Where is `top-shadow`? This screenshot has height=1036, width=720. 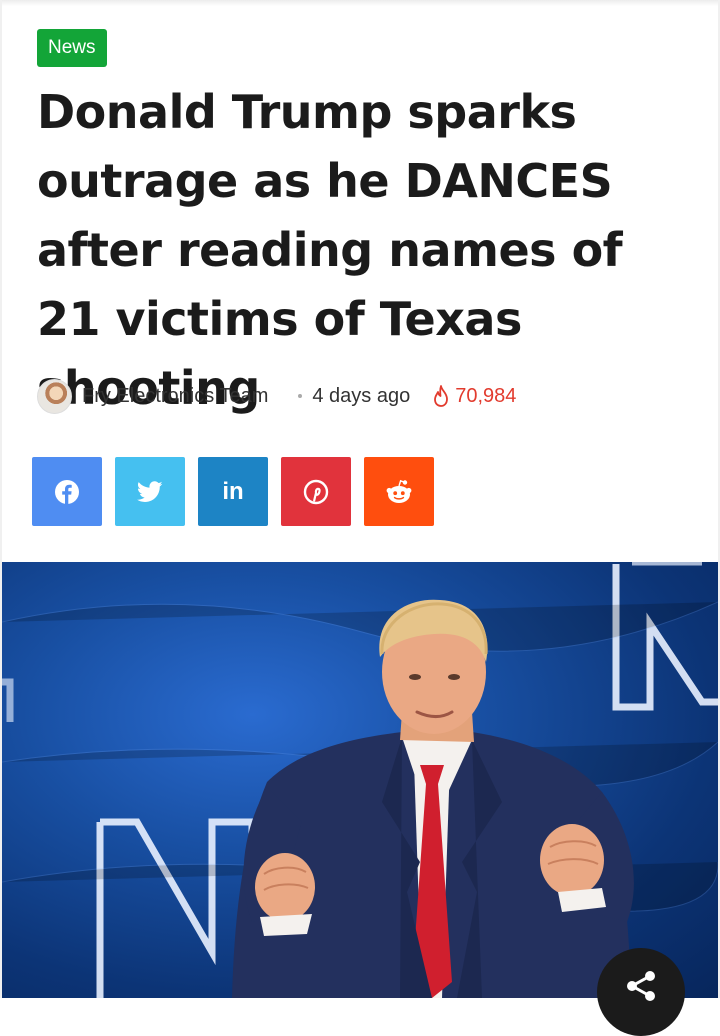
top-shadow is located at coordinates (360, 3).